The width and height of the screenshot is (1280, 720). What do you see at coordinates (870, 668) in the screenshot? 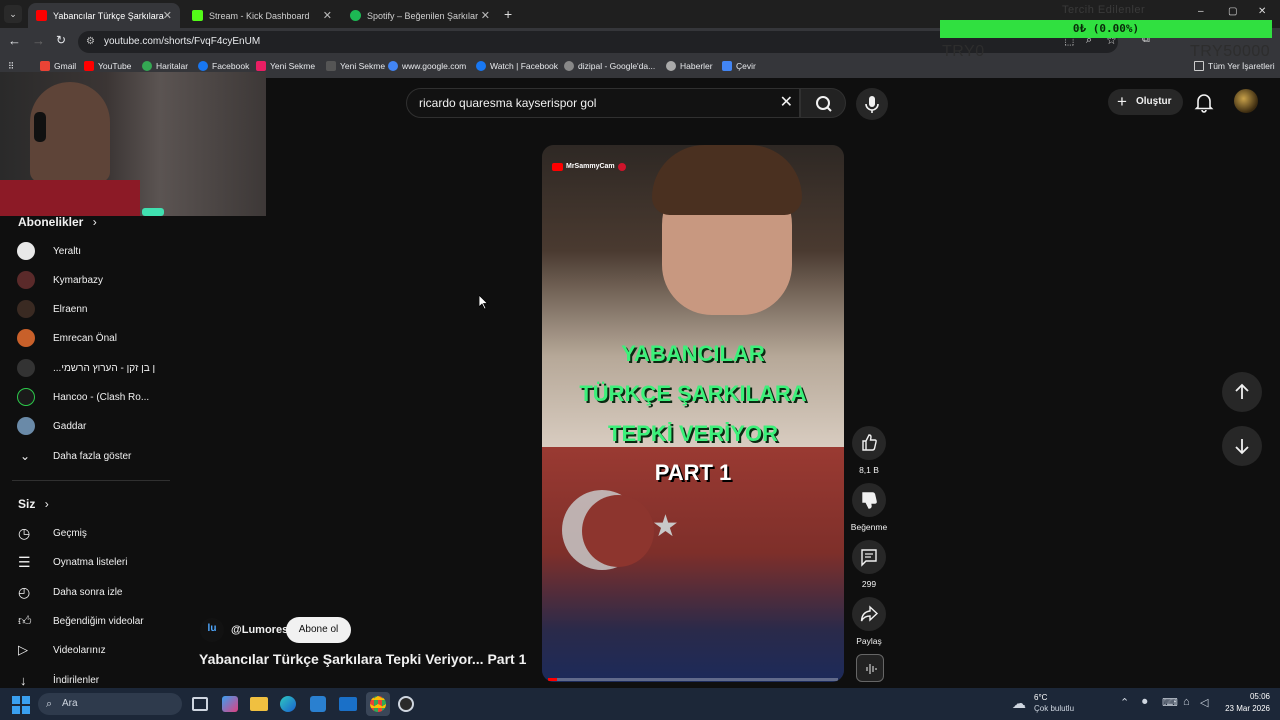
I see `sound-button` at bounding box center [870, 668].